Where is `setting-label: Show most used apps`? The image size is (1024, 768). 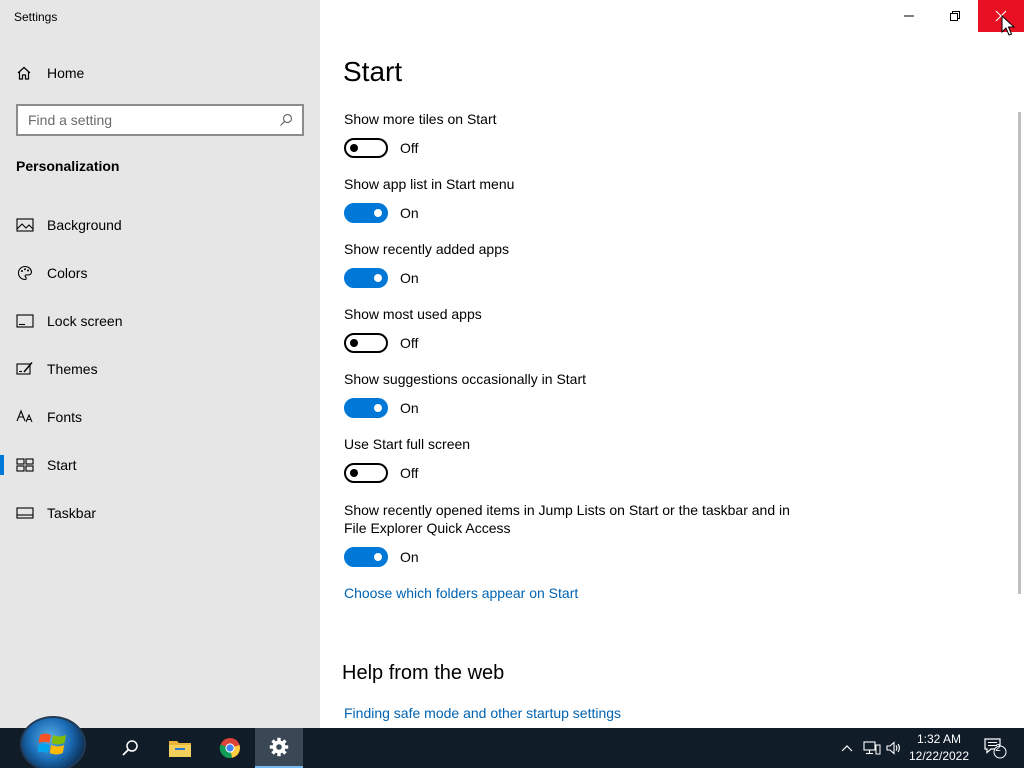
setting-label: Show most used apps is located at coordinates (413, 314).